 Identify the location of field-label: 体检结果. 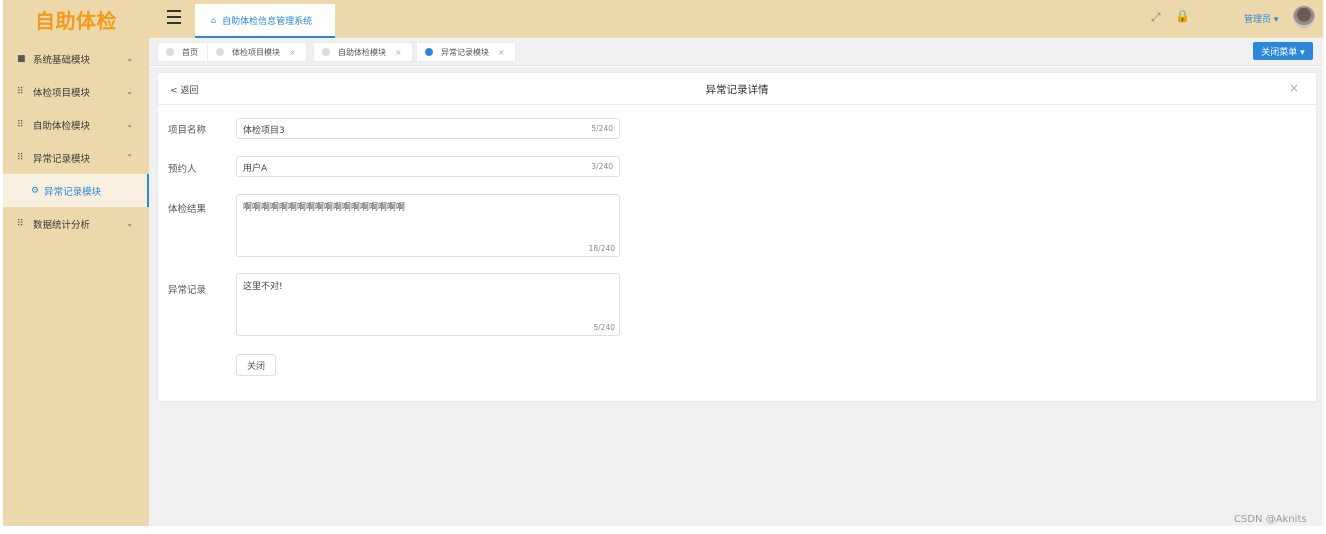
(187, 209).